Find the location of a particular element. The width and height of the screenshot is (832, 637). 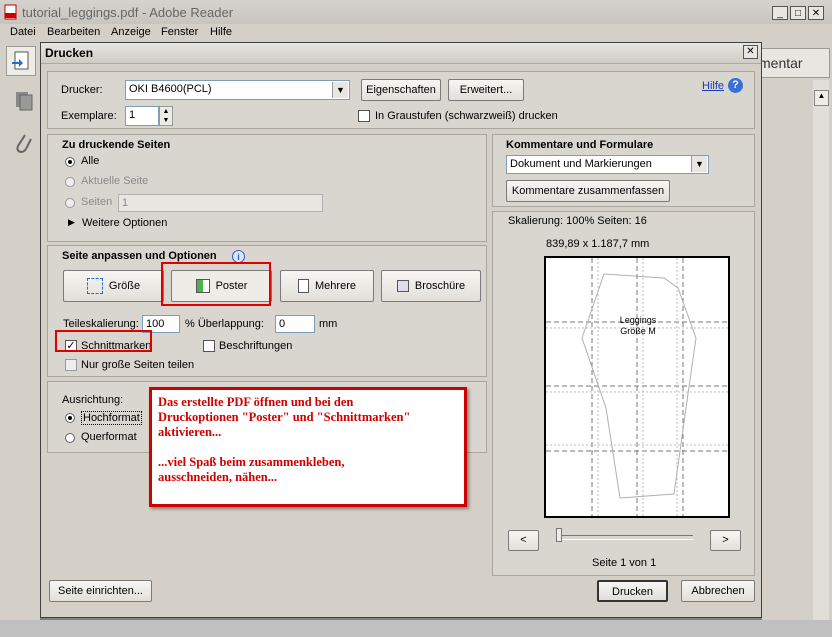

dialog-titlebar: Drucken ✕ is located at coordinates (401, 53).